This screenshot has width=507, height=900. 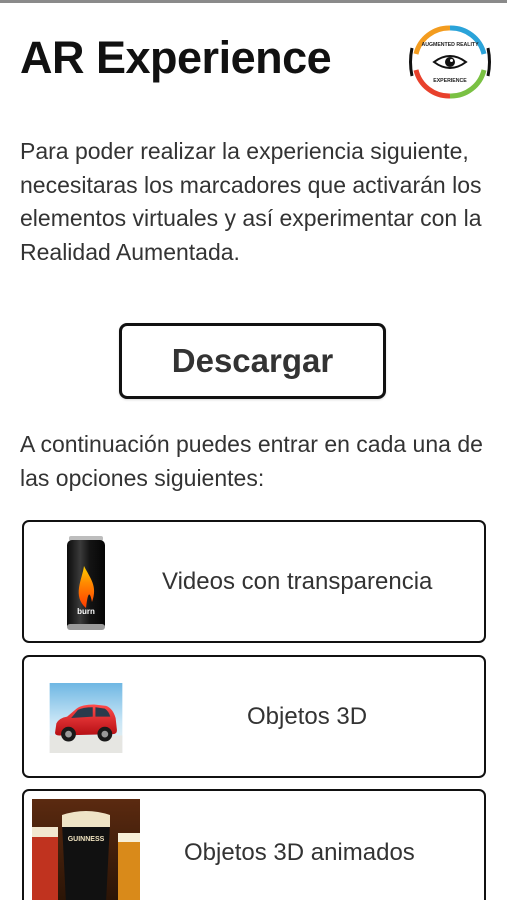 I want to click on option-objetos-3d-animados: GUINNESS Objetos 3D animados, so click(x=254, y=844).